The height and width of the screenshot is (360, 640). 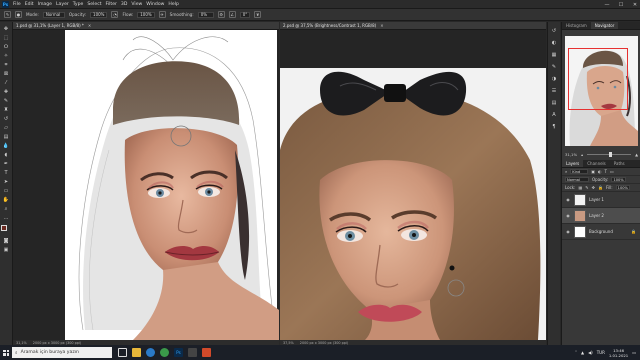 I want to click on document-tab-left: 1.psd @ 31,1% (Layer 1, RGB/8) * ✕, so click(x=146, y=26).